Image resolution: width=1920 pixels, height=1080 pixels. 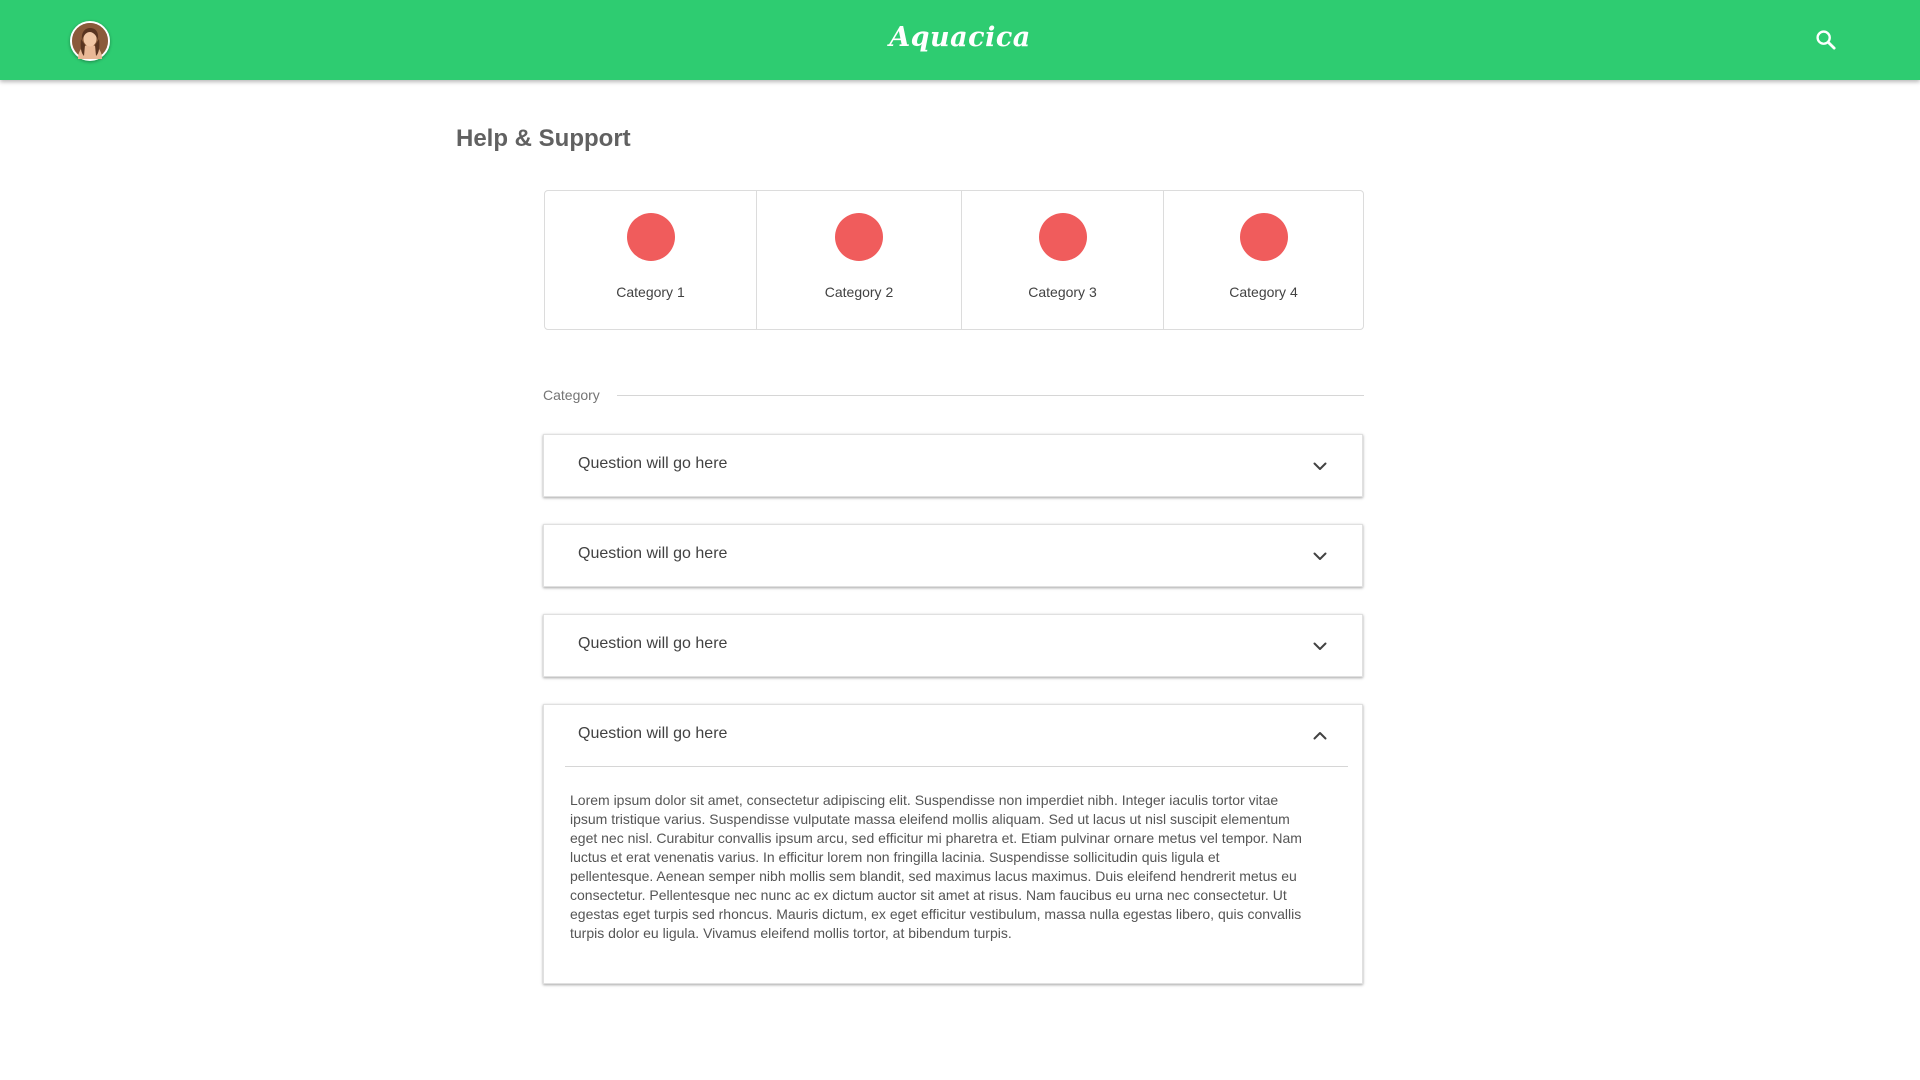 I want to click on faq-item-1: Question will go here, so click(x=953, y=465).